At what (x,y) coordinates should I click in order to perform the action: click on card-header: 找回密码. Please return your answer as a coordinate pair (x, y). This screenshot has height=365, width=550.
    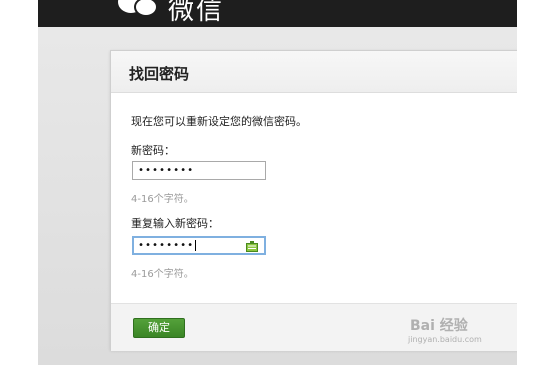
    Looking at the image, I should click on (314, 72).